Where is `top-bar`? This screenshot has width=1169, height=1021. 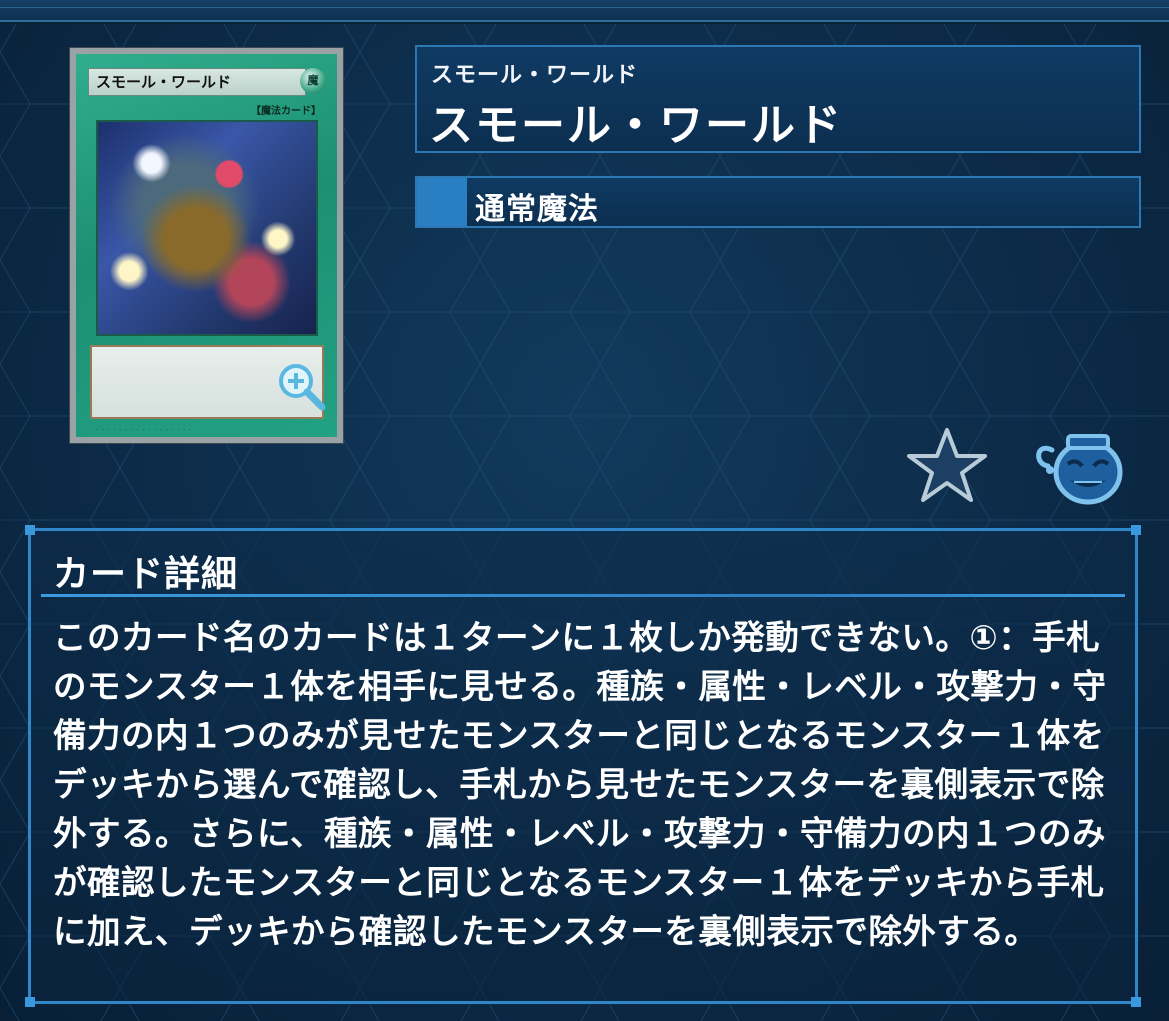 top-bar is located at coordinates (584, 11).